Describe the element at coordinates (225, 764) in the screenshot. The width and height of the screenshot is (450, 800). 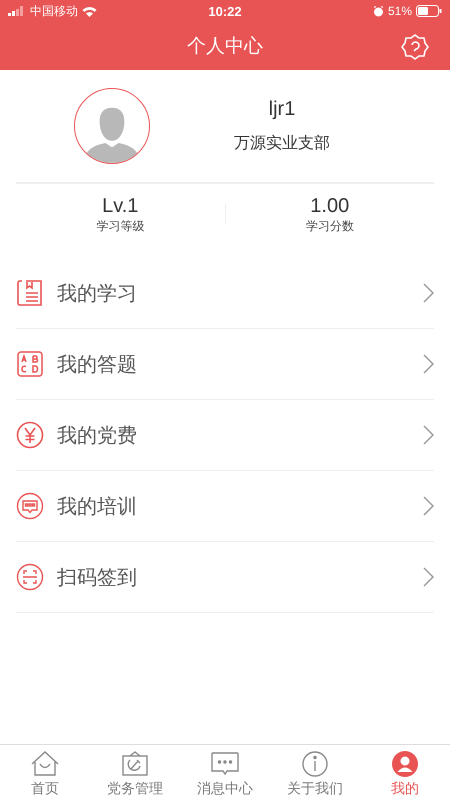
I see `chat-bubble-icon` at that location.